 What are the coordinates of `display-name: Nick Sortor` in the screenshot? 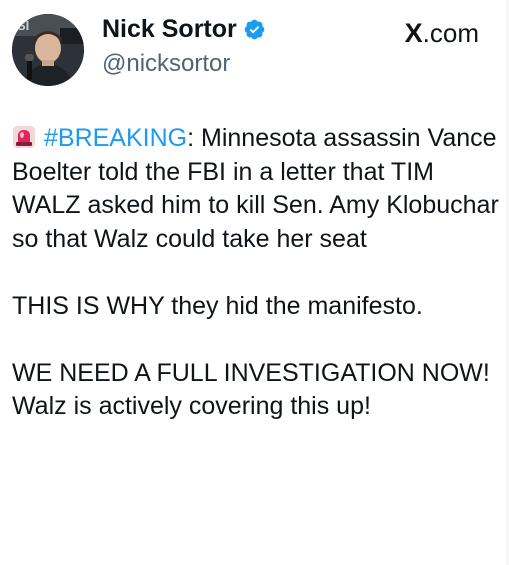 It's located at (169, 29).